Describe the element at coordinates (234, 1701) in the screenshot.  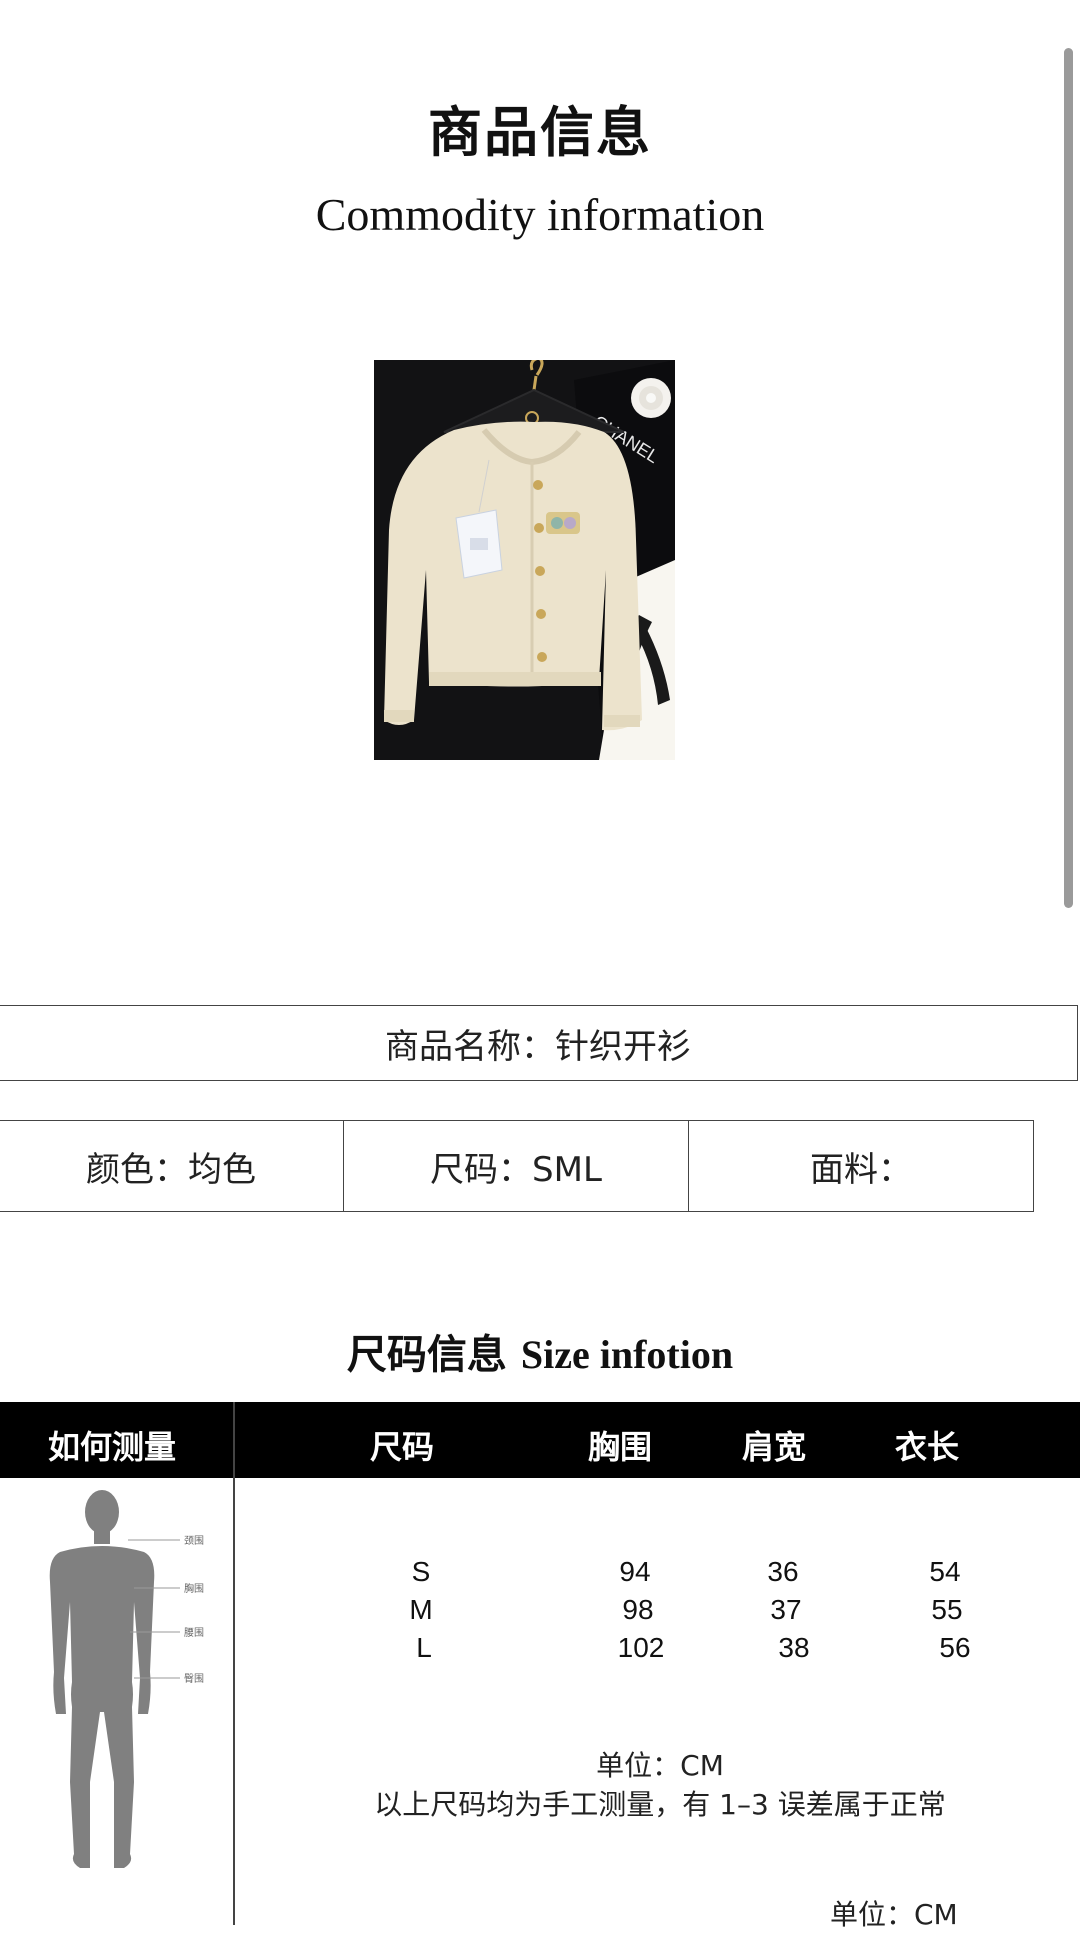
I see `column-divider` at that location.